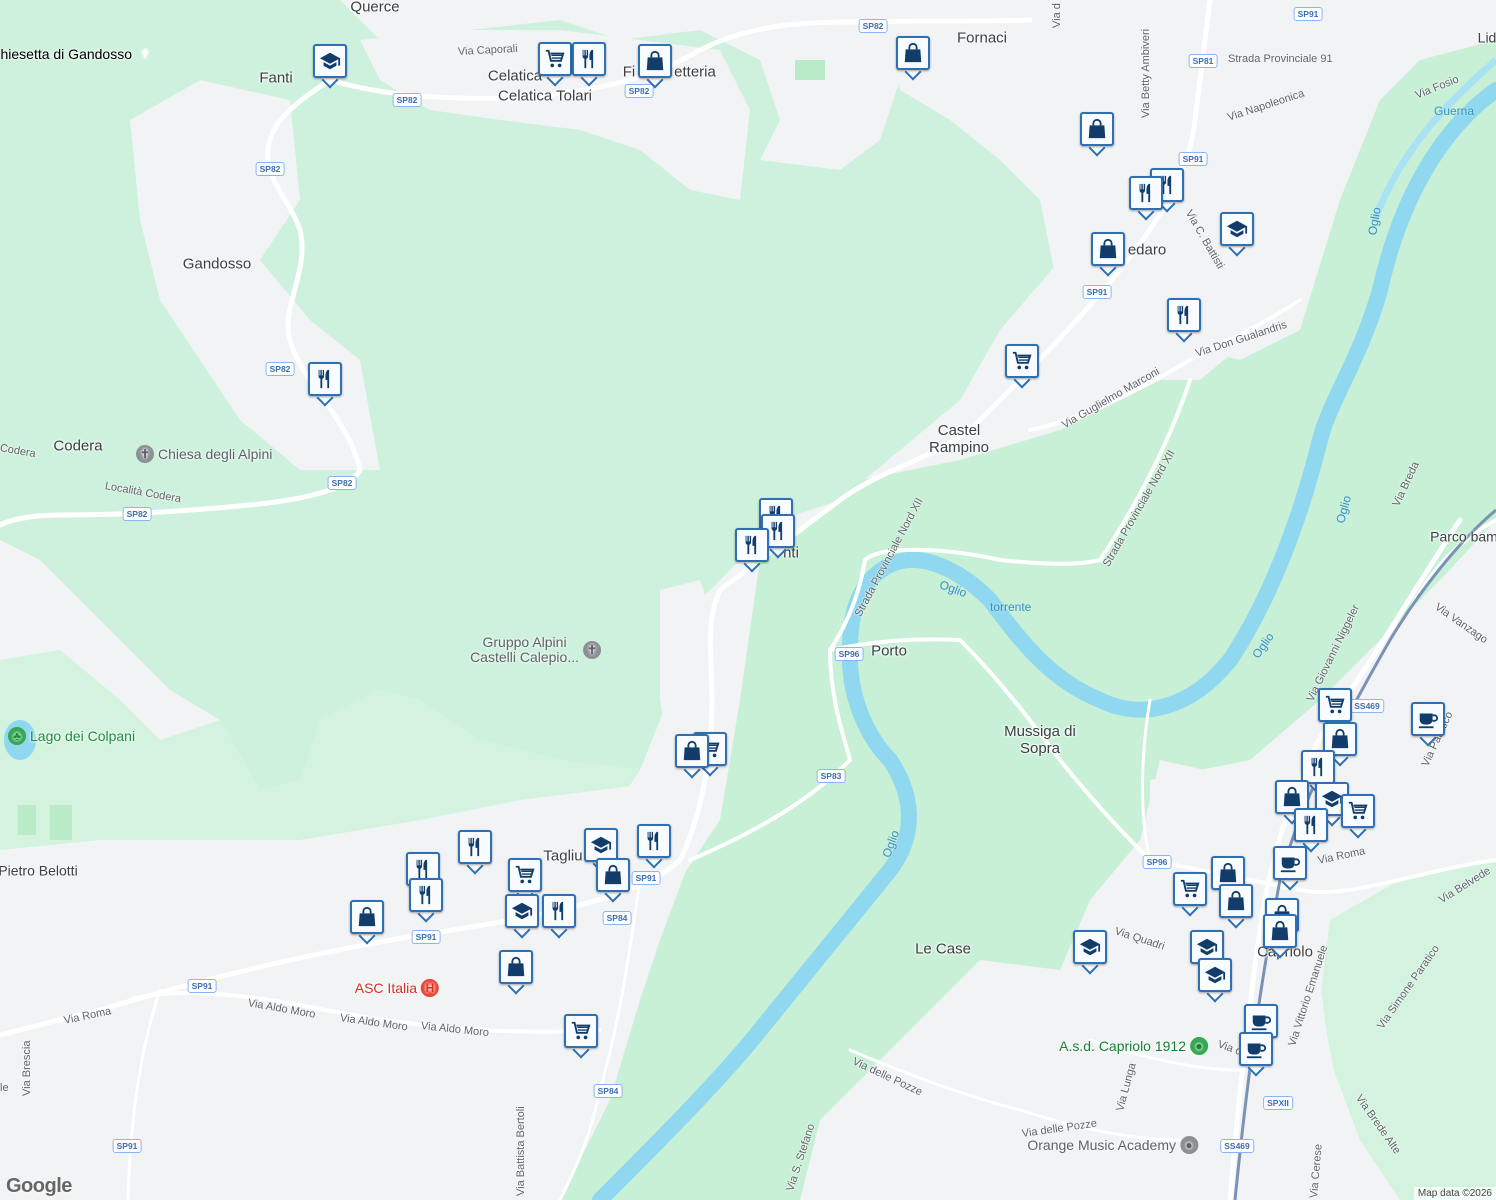  Describe the element at coordinates (1146, 73) in the screenshot. I see `road-label: Via Betty Ambiveri` at that location.